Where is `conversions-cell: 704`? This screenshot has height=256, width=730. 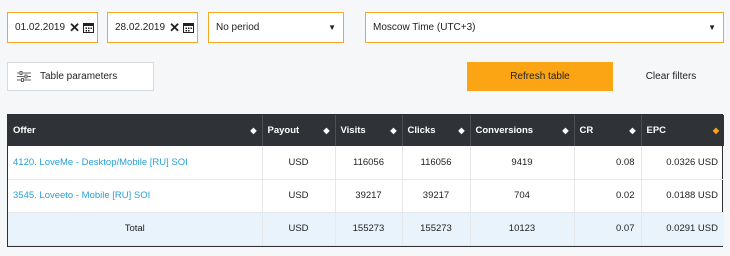
conversions-cell: 704 is located at coordinates (522, 196).